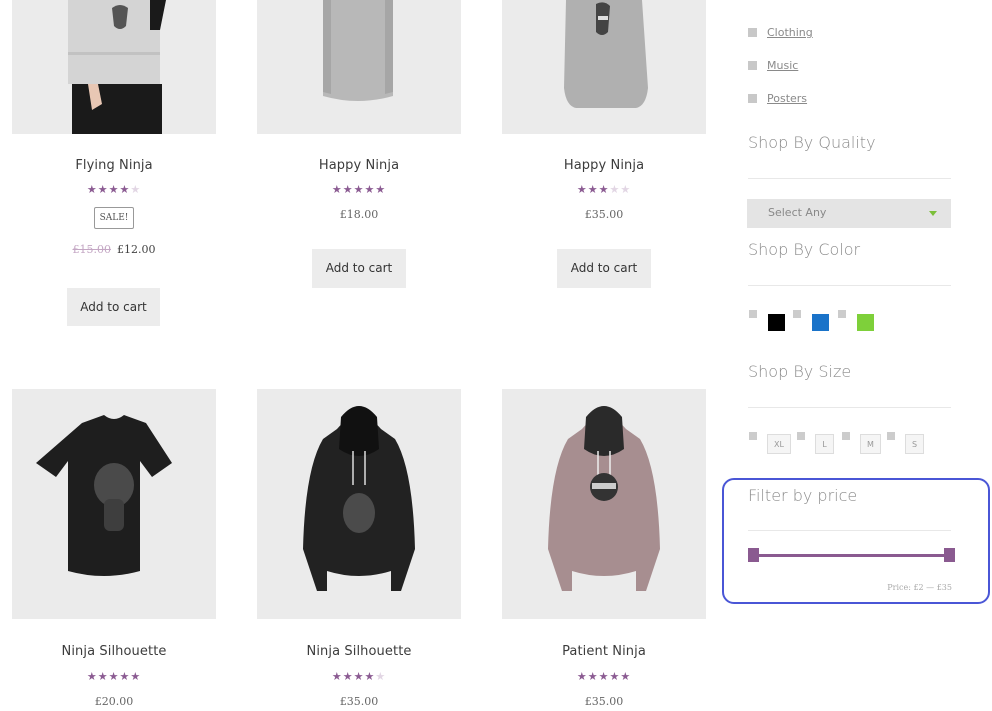 Image resolution: width=992 pixels, height=711 pixels. Describe the element at coordinates (787, 98) in the screenshot. I see `category-link-posters: Posters` at that location.